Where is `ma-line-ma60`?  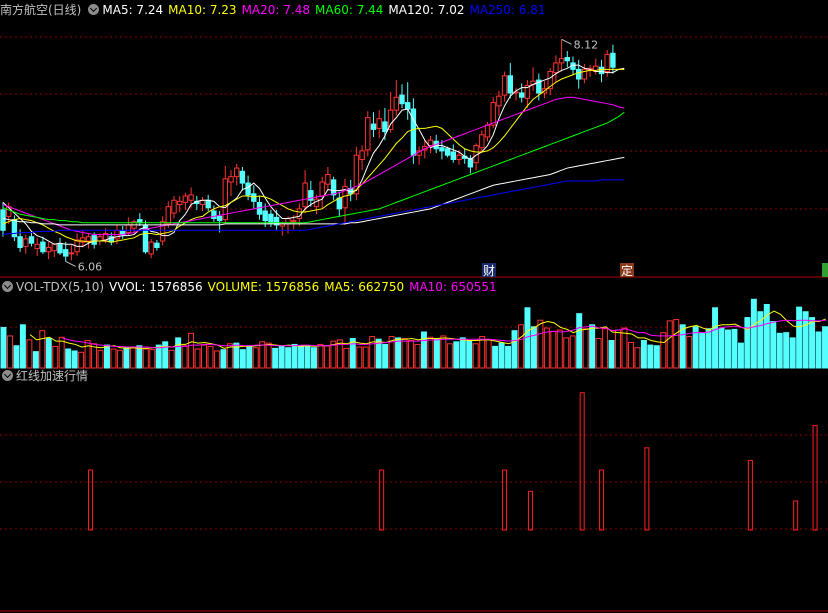
ma-line-ma60 is located at coordinates (313, 167).